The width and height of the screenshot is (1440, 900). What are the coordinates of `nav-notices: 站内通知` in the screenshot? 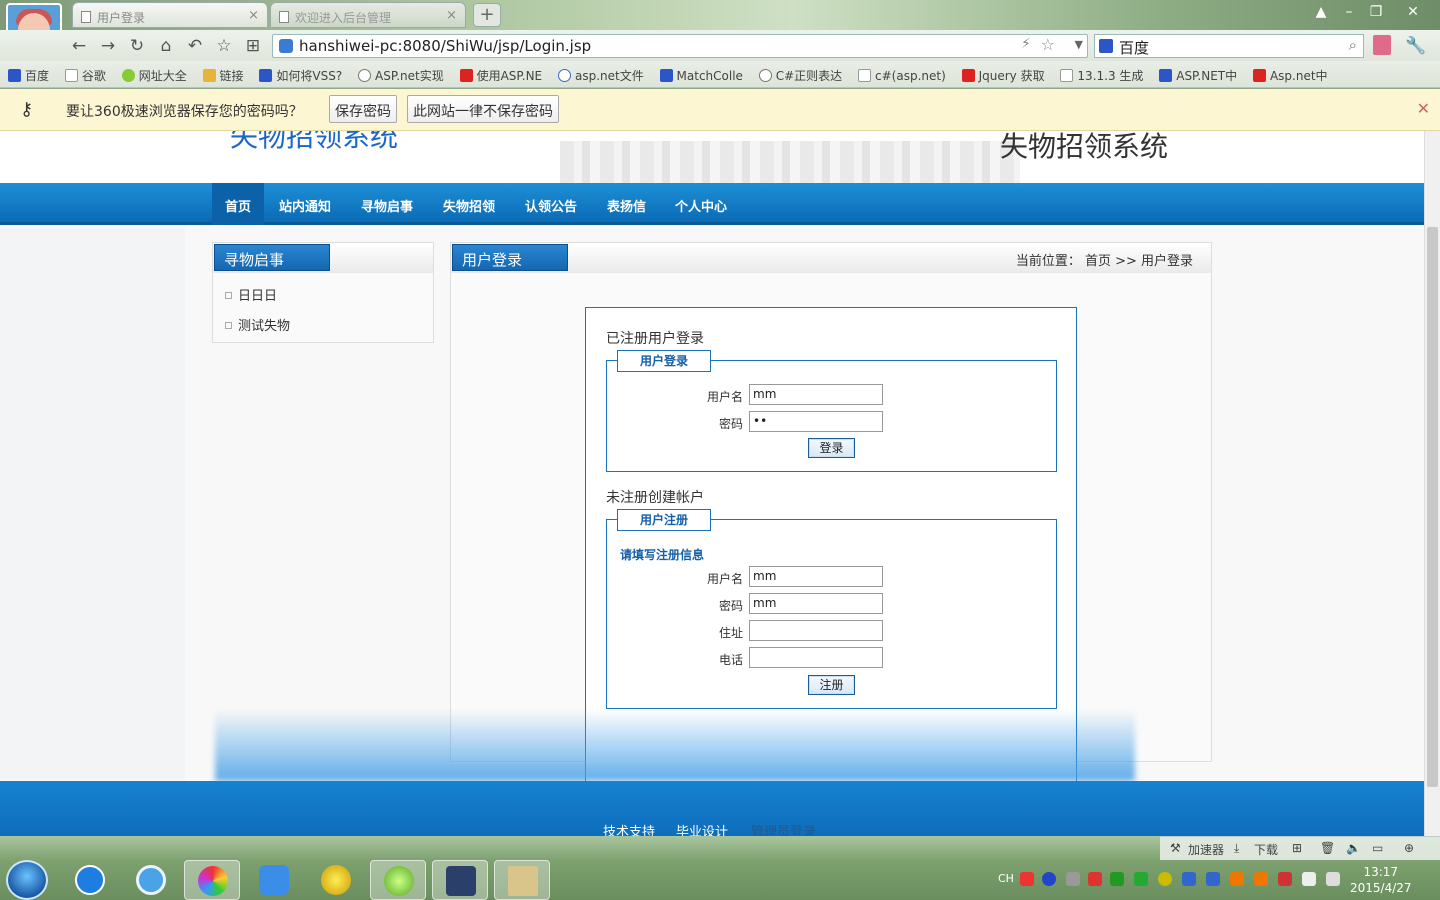 It's located at (305, 205).